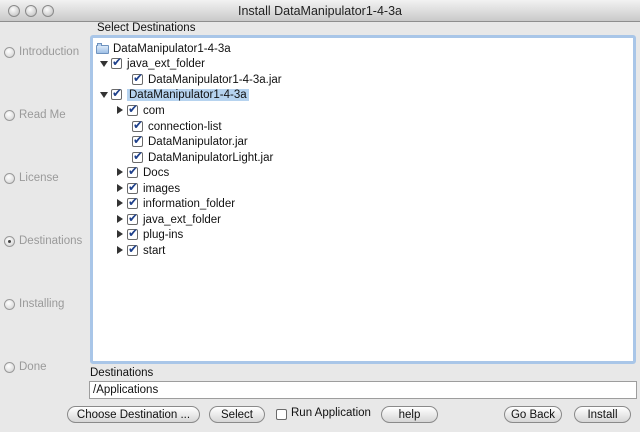  I want to click on tree-root: DataManipulator1-4-3a, so click(163, 48).